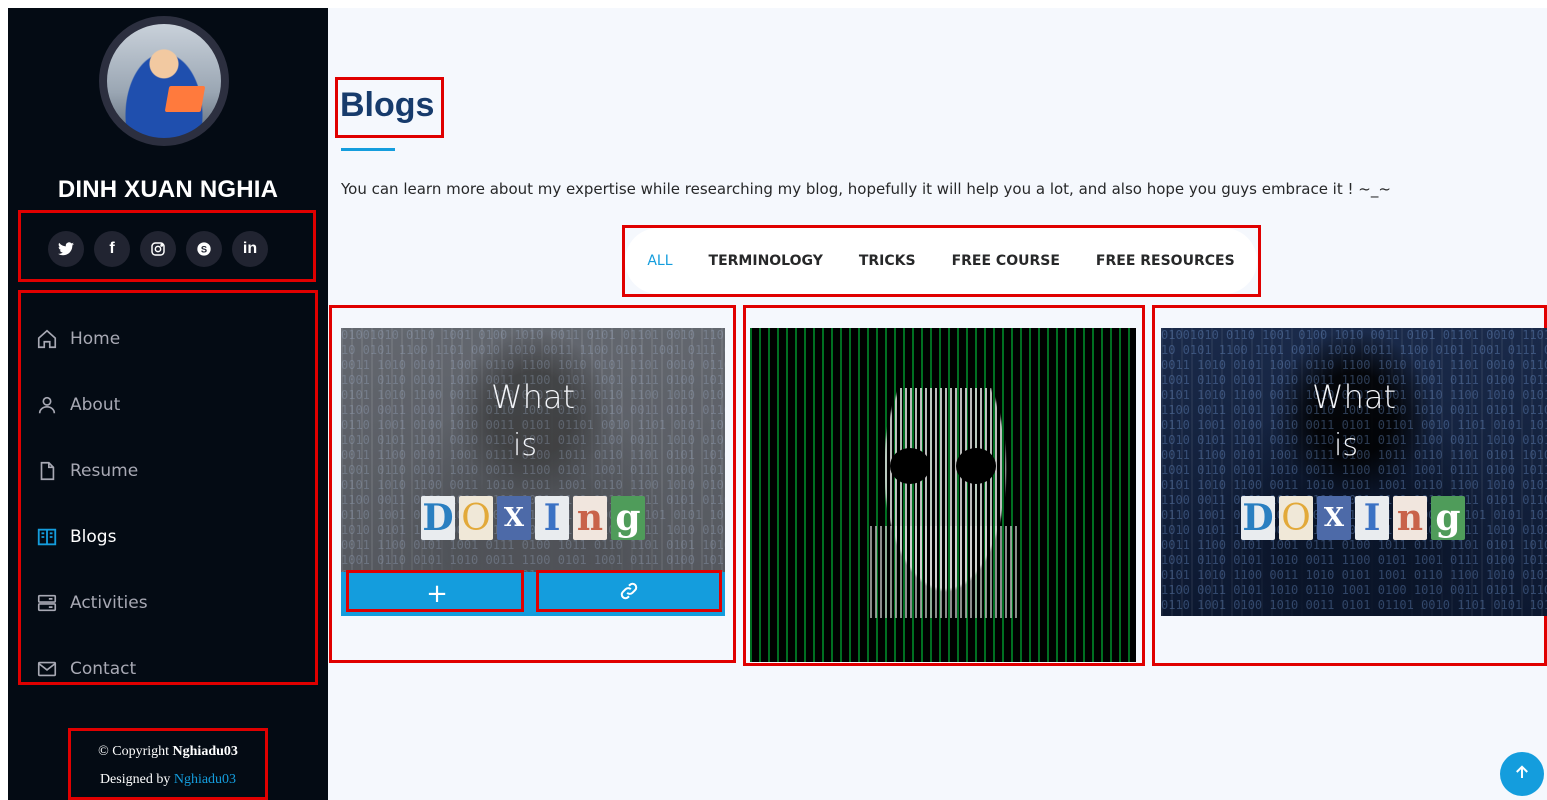 The image size is (1547, 800). What do you see at coordinates (47, 669) in the screenshot?
I see `envelope-icon` at bounding box center [47, 669].